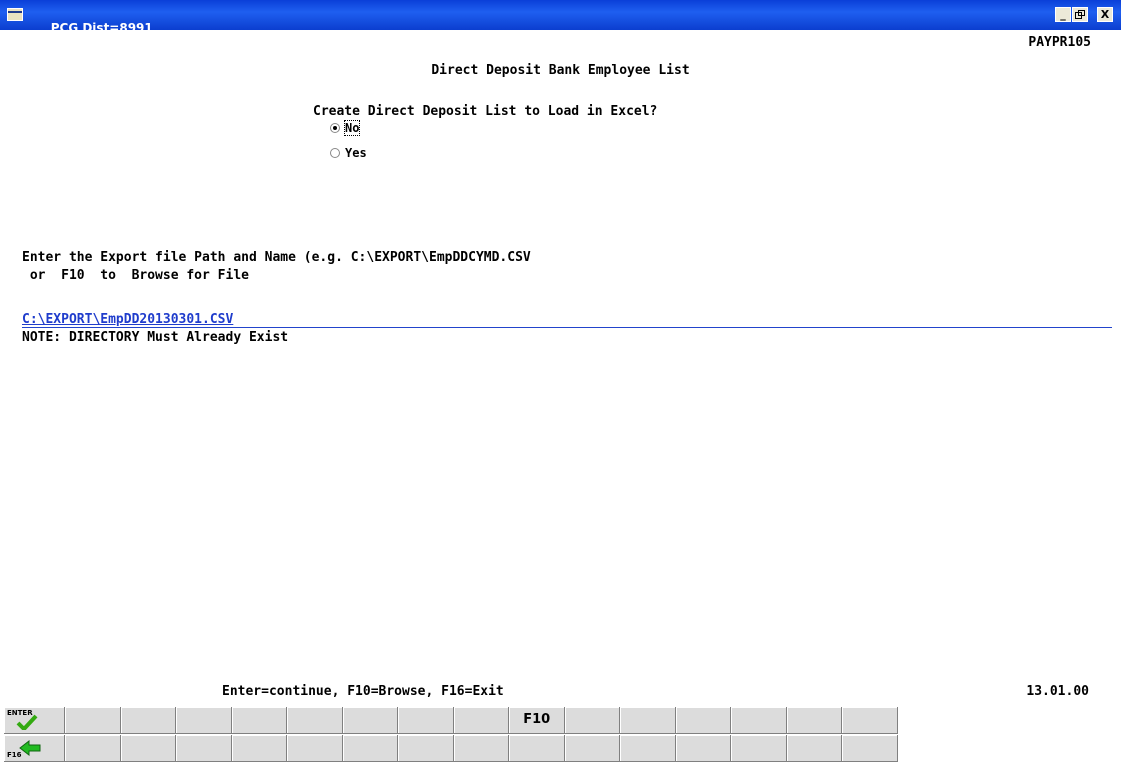 The width and height of the screenshot is (1121, 769). I want to click on f10-label: F10, so click(537, 719).